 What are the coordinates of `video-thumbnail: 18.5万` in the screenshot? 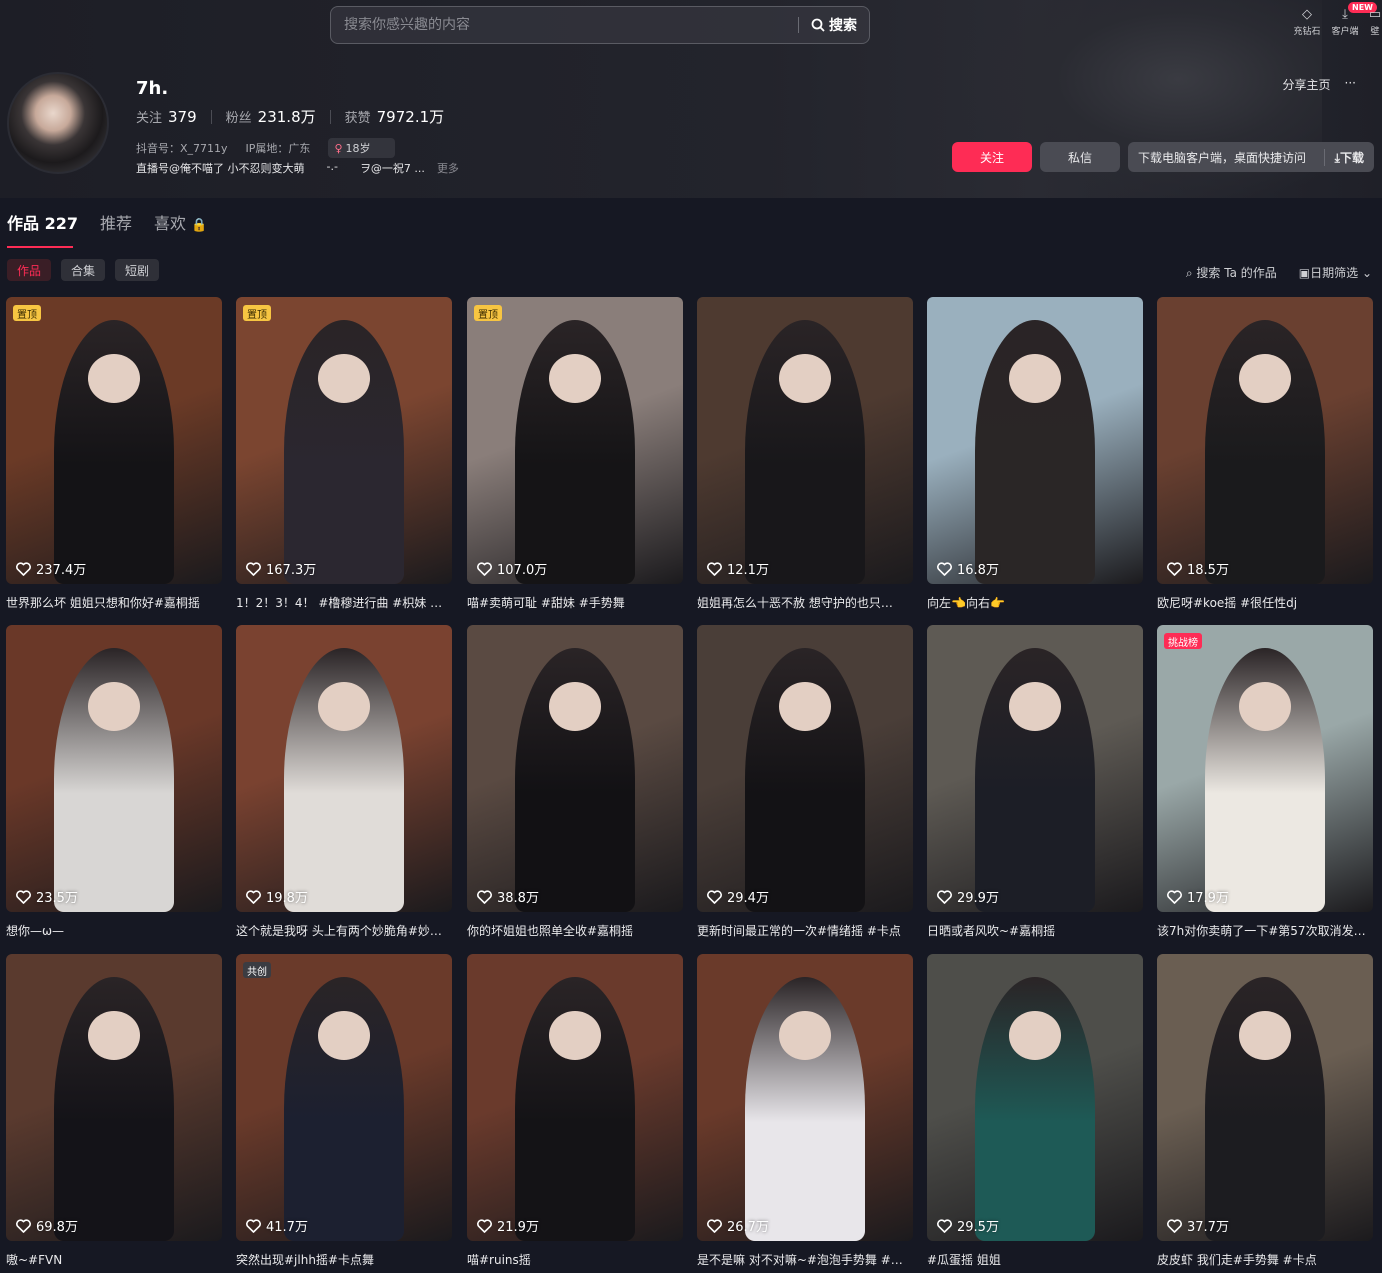 It's located at (1265, 440).